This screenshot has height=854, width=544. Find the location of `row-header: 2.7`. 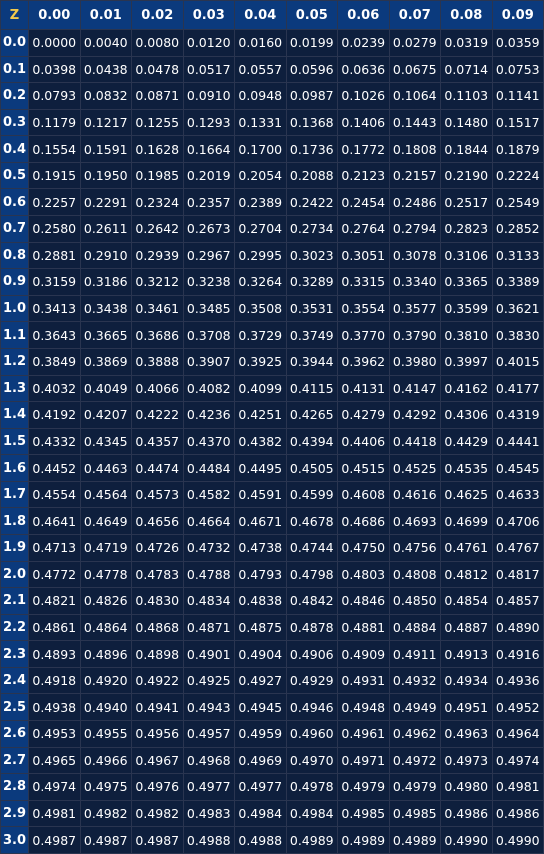

row-header: 2.7 is located at coordinates (14, 760).